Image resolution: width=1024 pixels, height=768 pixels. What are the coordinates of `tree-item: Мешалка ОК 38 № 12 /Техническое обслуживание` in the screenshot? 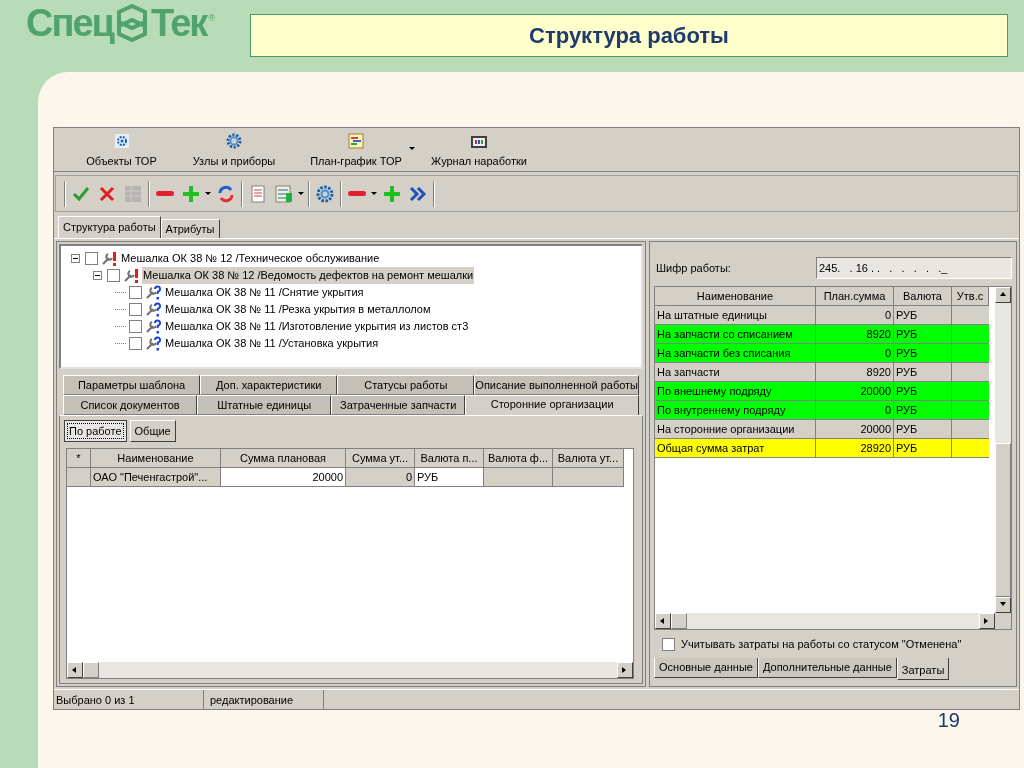 It's located at (250, 258).